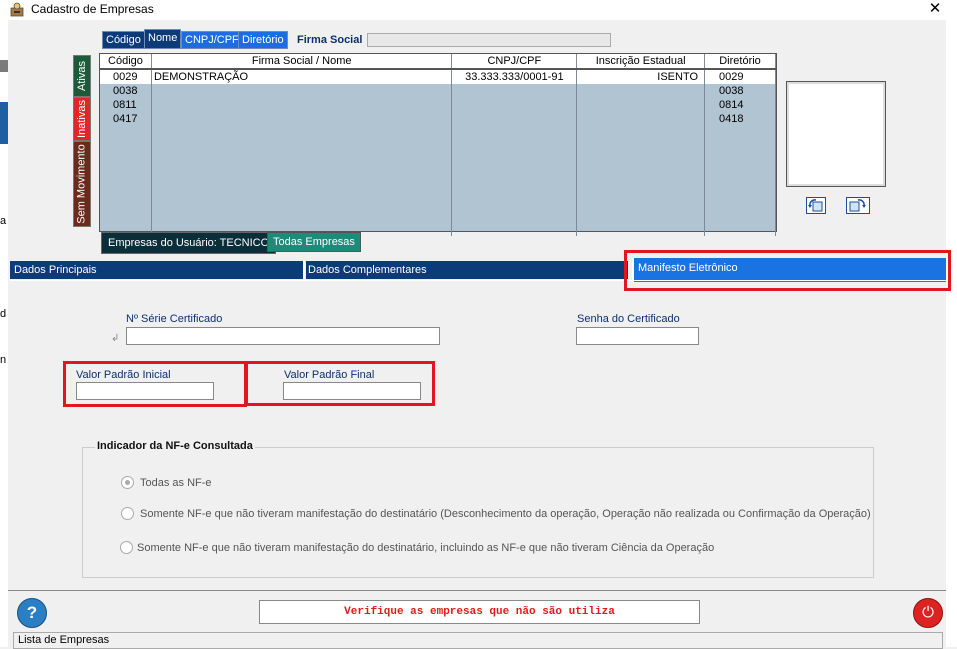 The width and height of the screenshot is (957, 649). I want to click on firma-search-input, so click(489, 40).